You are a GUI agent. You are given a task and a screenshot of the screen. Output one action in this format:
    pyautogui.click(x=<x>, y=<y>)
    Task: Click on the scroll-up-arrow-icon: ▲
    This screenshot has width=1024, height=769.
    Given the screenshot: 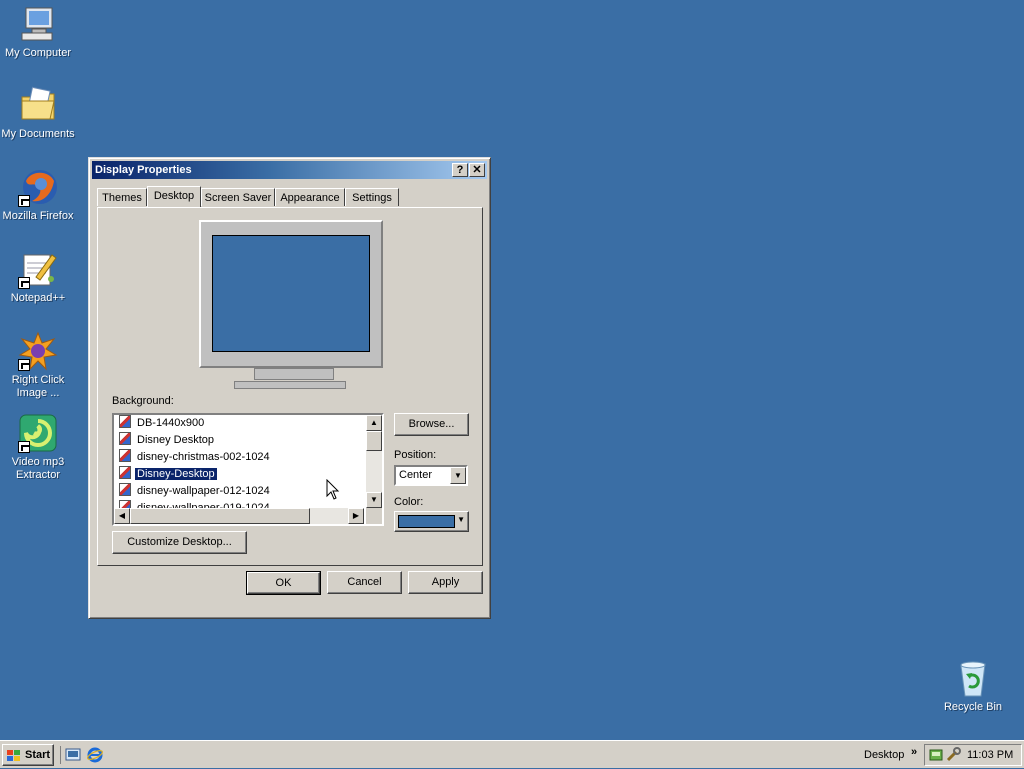 What is the action you would take?
    pyautogui.click(x=374, y=423)
    